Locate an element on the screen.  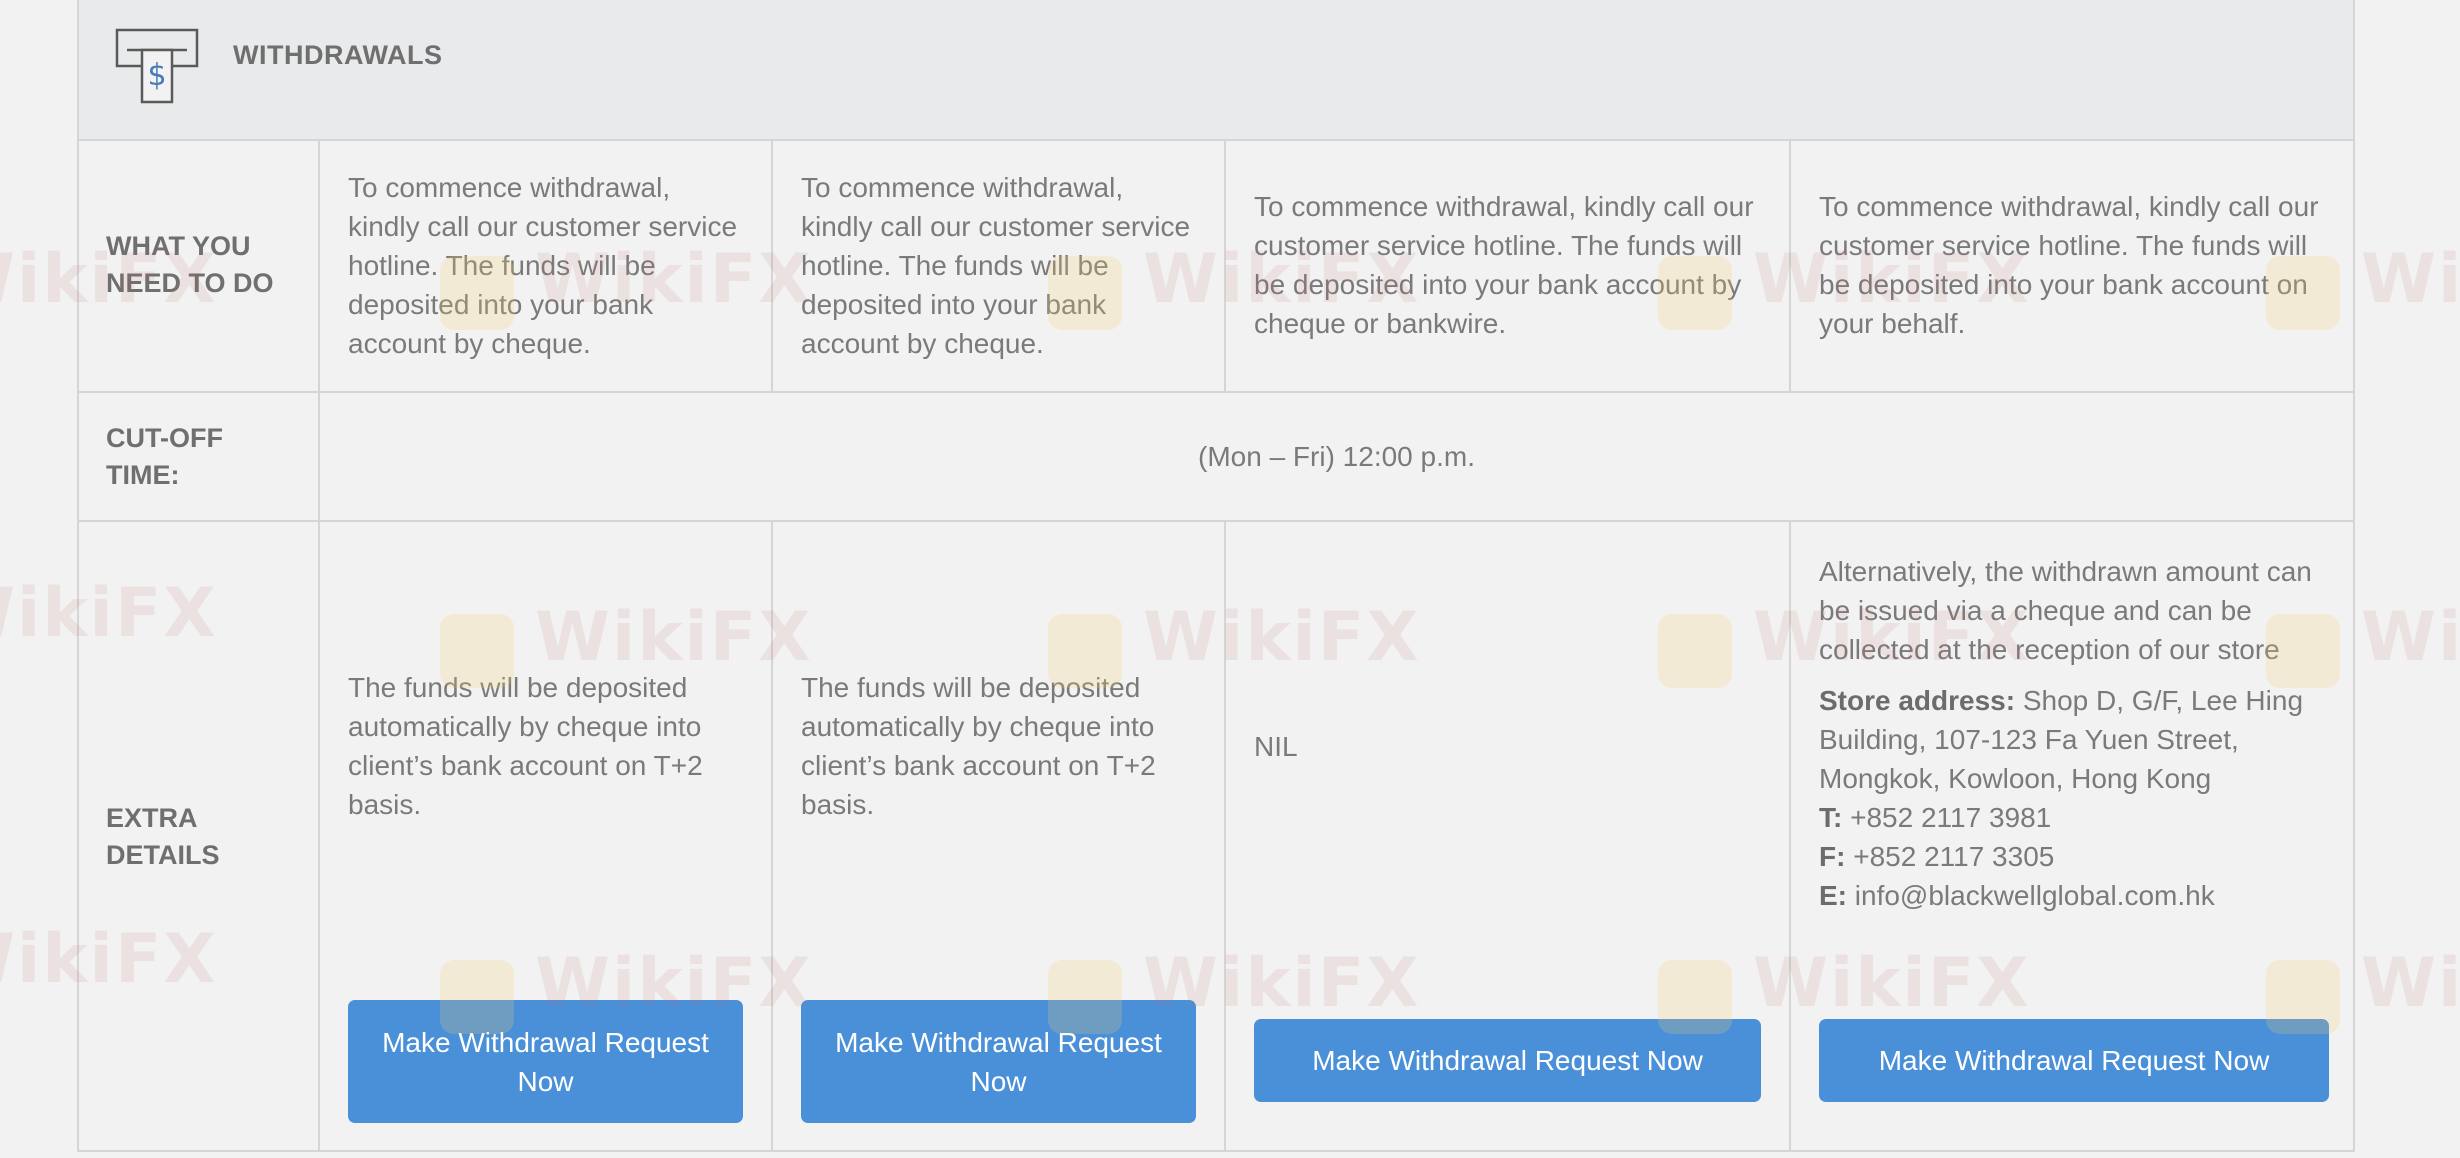
store-fax: F: +852 2117 3305 is located at coordinates (1937, 856).